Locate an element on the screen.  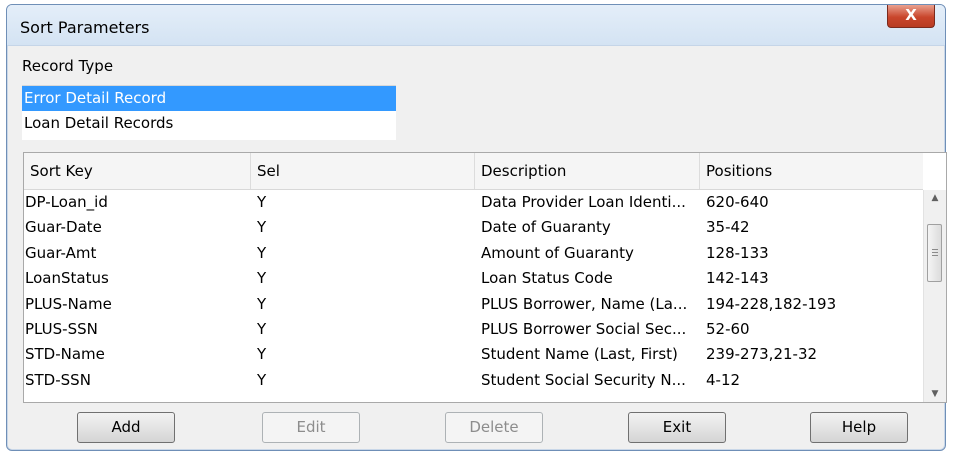
cell-sort-key: Guar-Amt is located at coordinates (61, 252).